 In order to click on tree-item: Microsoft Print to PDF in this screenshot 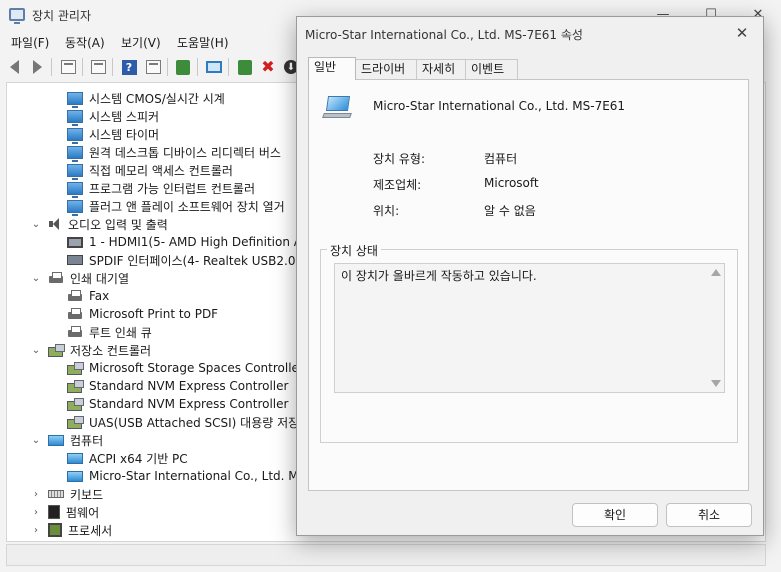, I will do `click(142, 314)`.